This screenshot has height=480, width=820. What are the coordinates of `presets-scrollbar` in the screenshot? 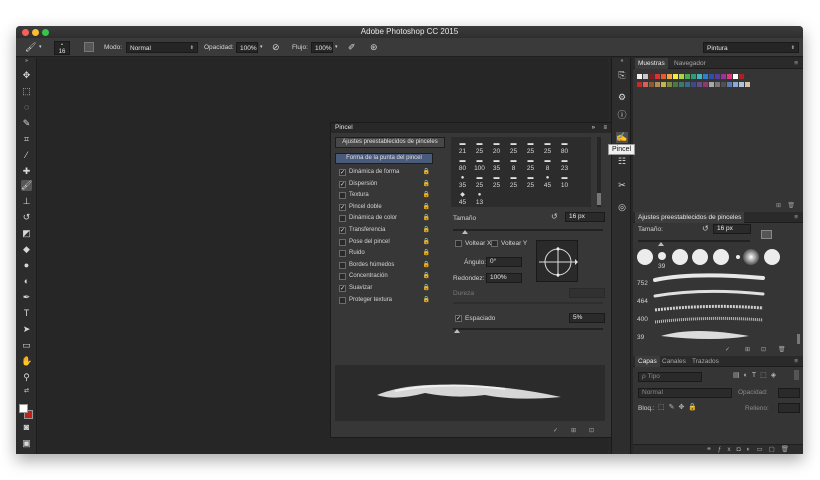 It's located at (798, 339).